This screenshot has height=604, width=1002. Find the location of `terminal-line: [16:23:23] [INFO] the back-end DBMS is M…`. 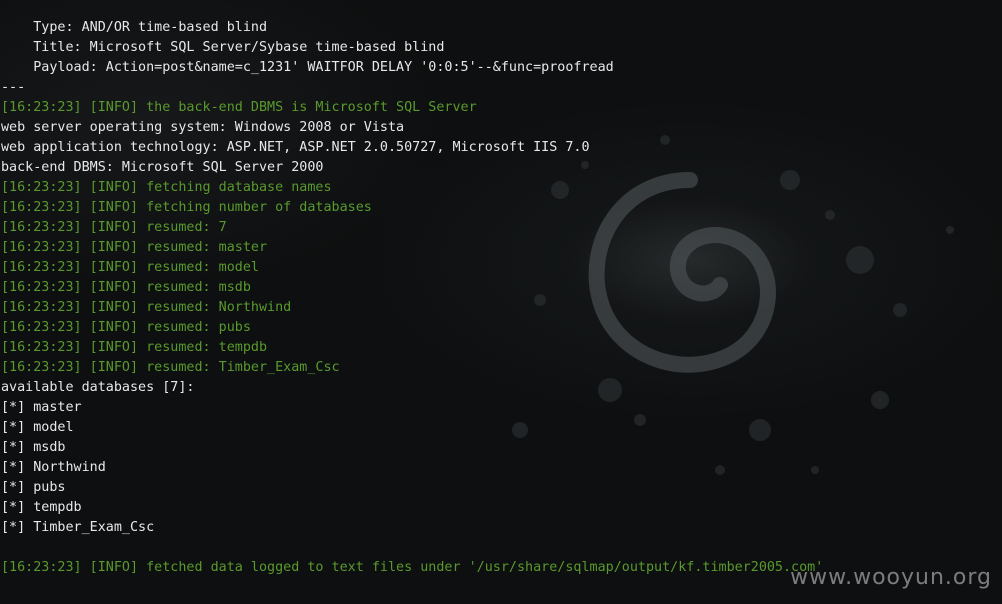

terminal-line: [16:23:23] [INFO] the back-end DBMS is M… is located at coordinates (239, 107).